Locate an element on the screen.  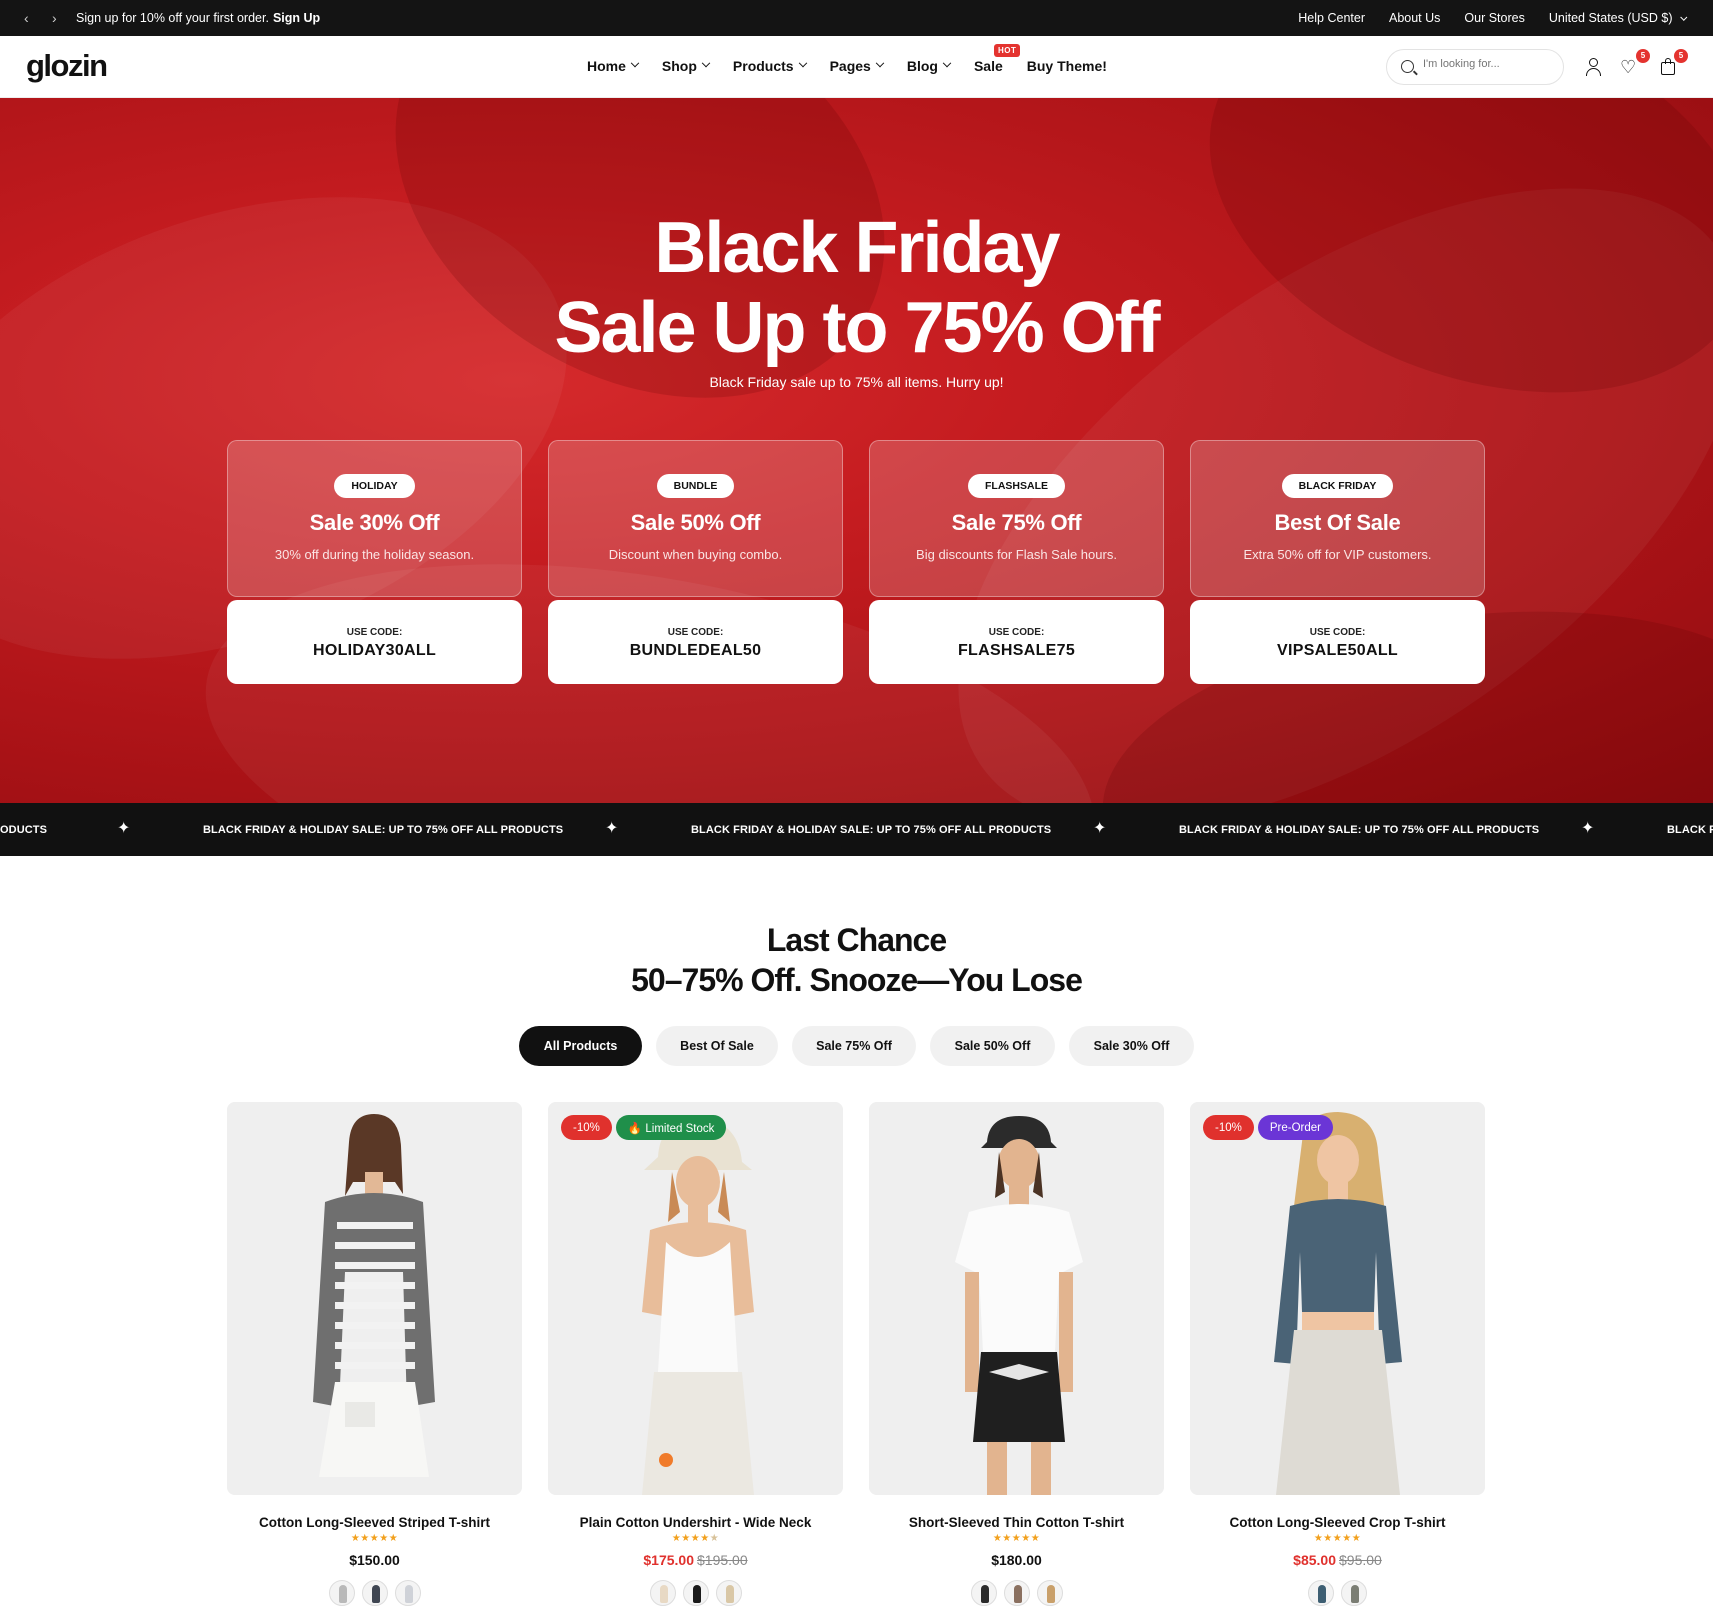
coupon-tag: BUNDLE is located at coordinates (695, 486).